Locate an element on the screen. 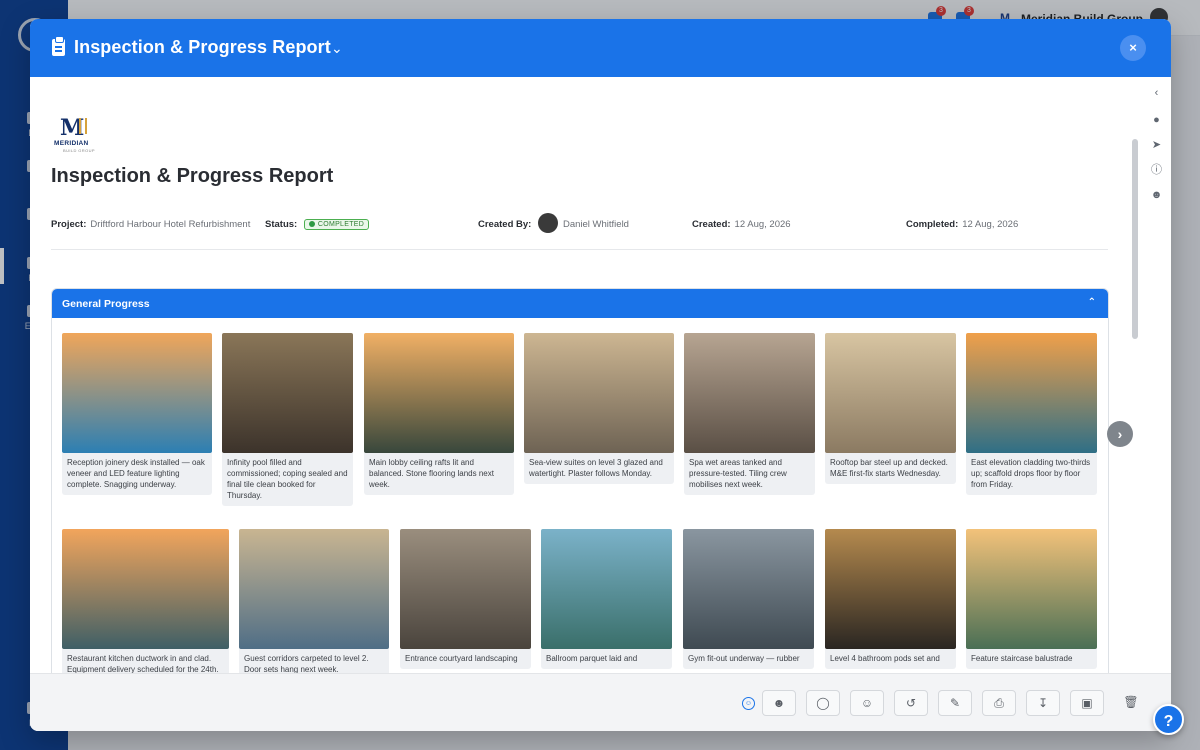 The image size is (1200, 750). project-value: Driftford Harbour Hotel Refurbishment is located at coordinates (170, 224).